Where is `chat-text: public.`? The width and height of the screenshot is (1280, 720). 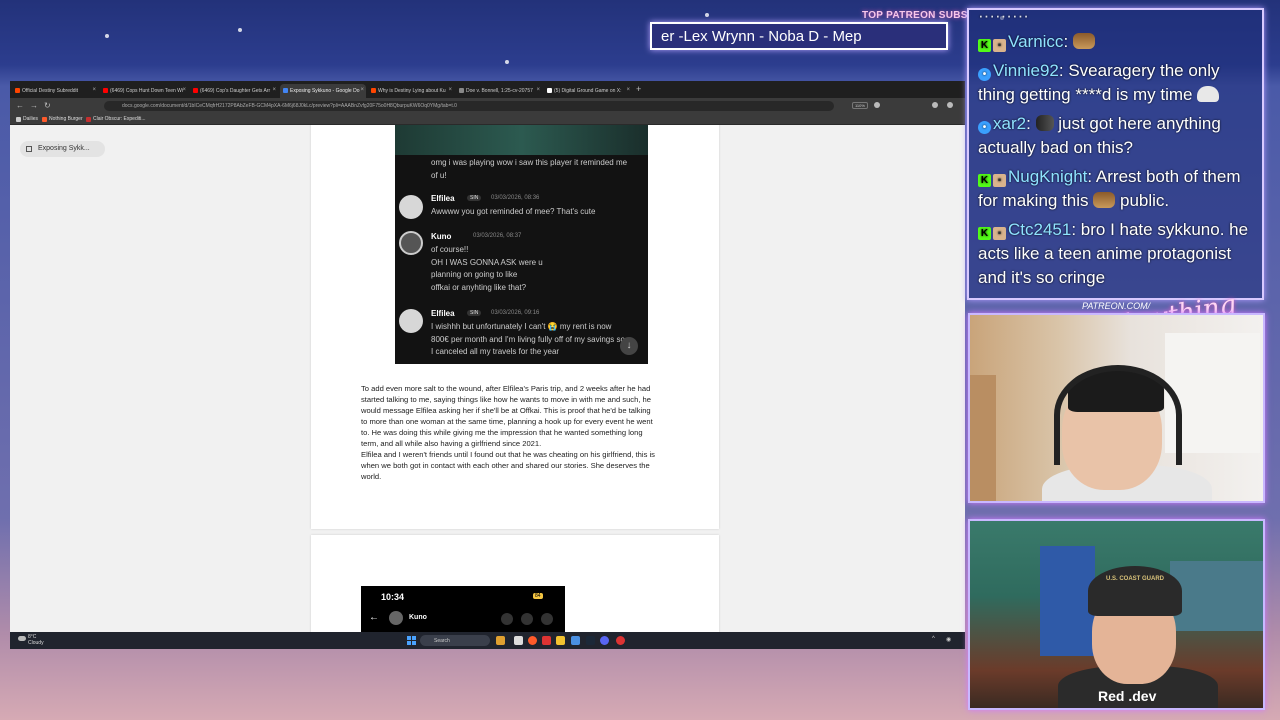 chat-text: public. is located at coordinates (1142, 200).